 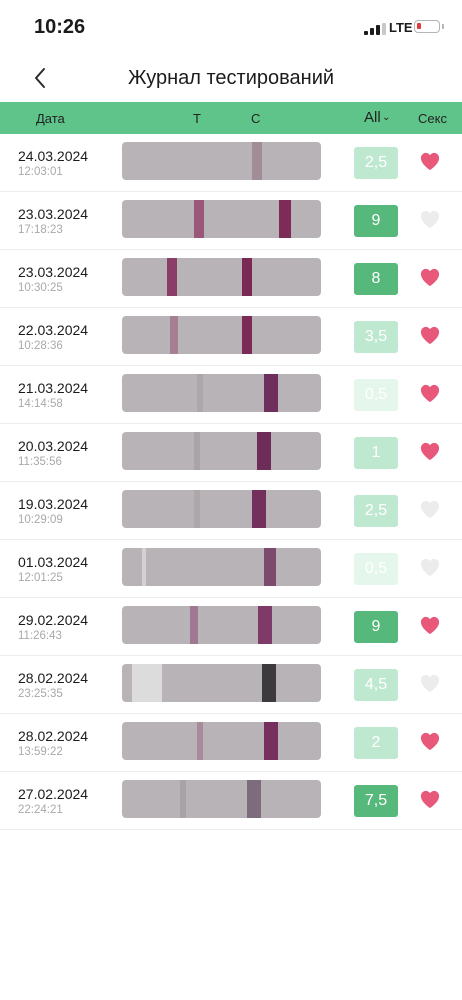 I want to click on chevron-down-icon: ⌄, so click(x=386, y=117).